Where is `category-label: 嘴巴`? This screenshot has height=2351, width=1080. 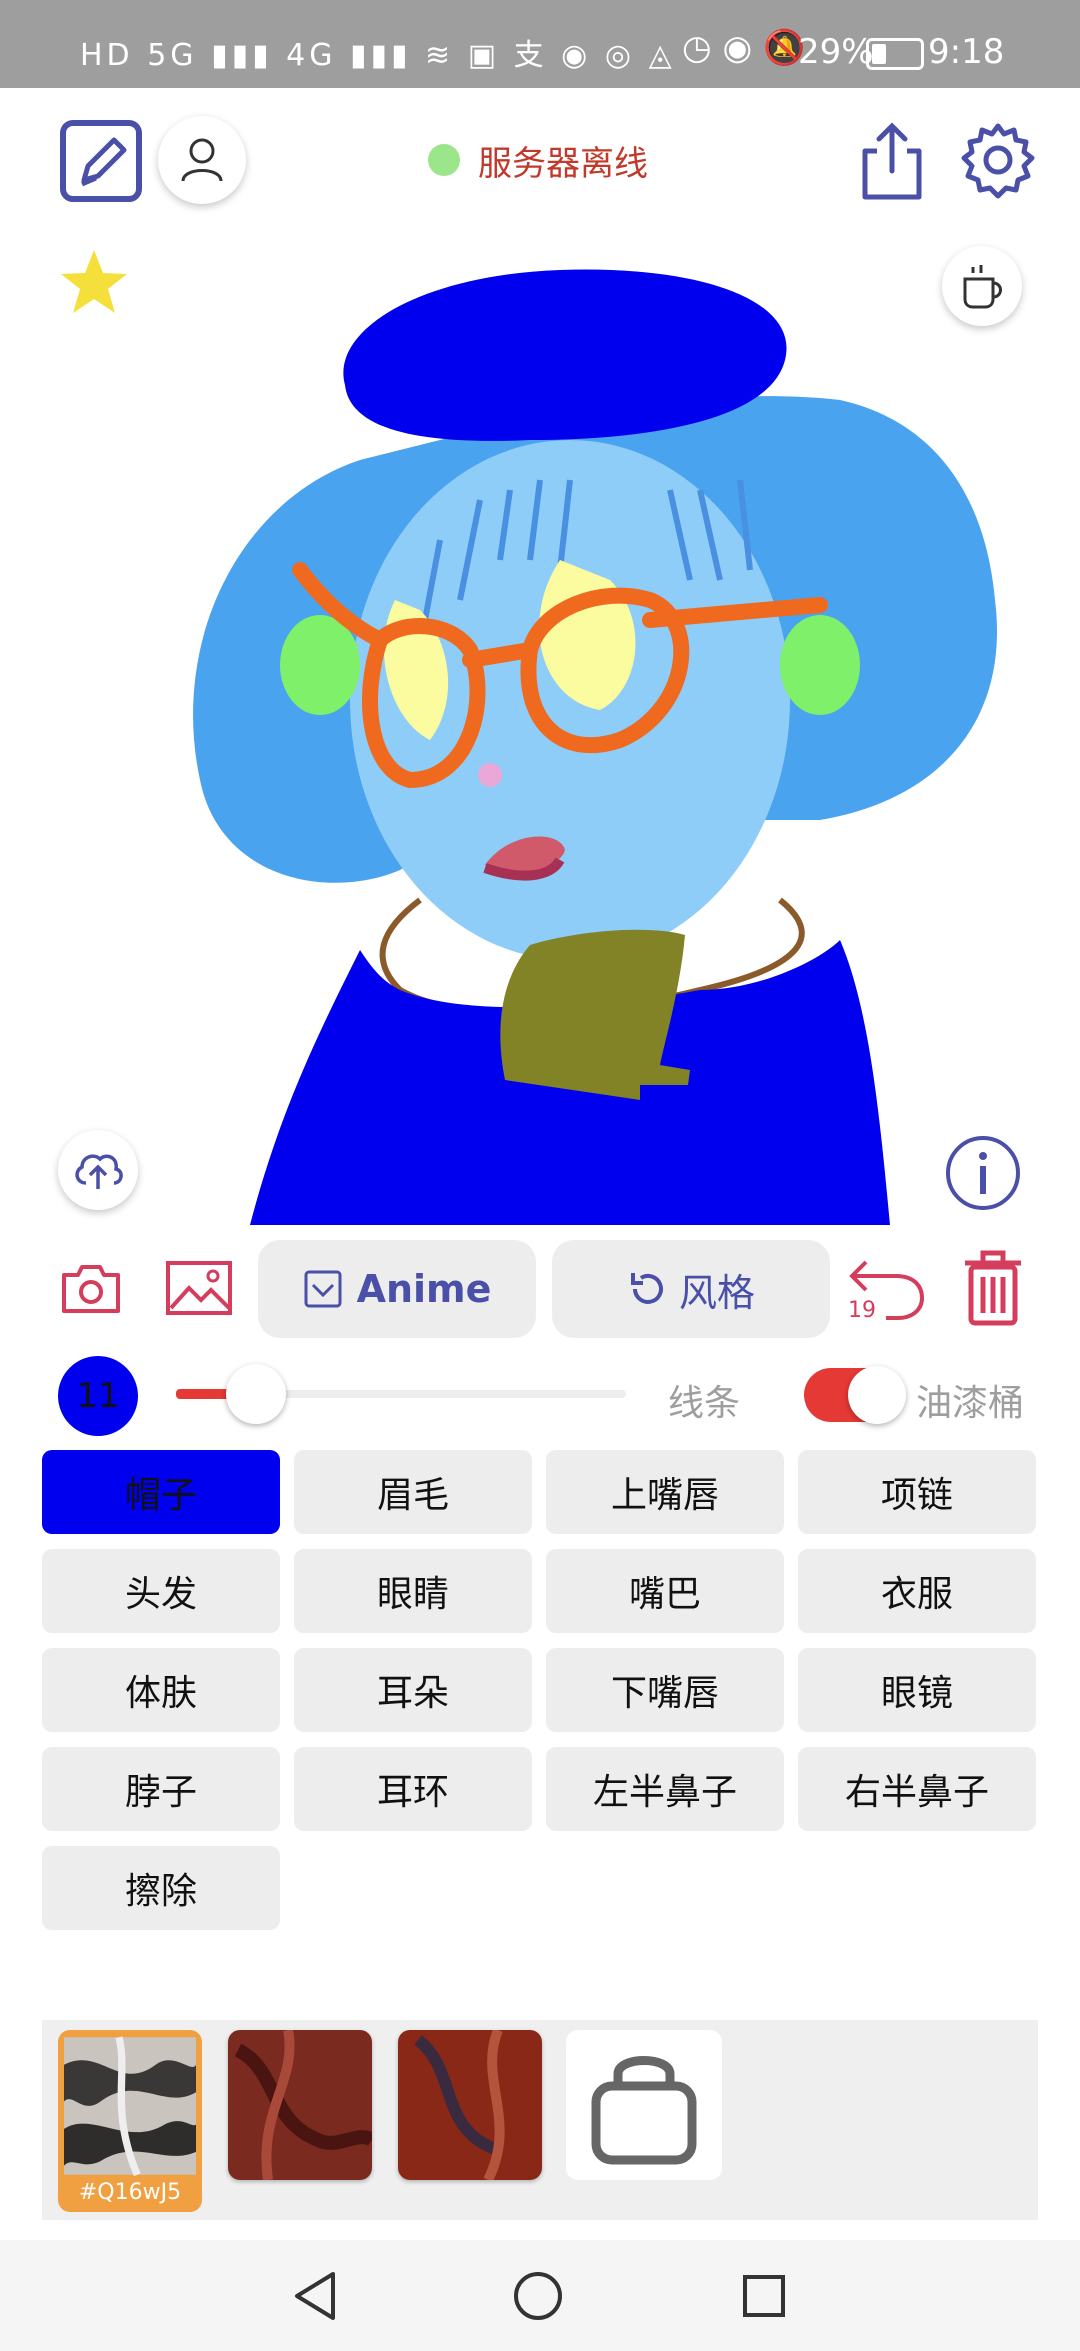
category-label: 嘴巴 is located at coordinates (664, 1594).